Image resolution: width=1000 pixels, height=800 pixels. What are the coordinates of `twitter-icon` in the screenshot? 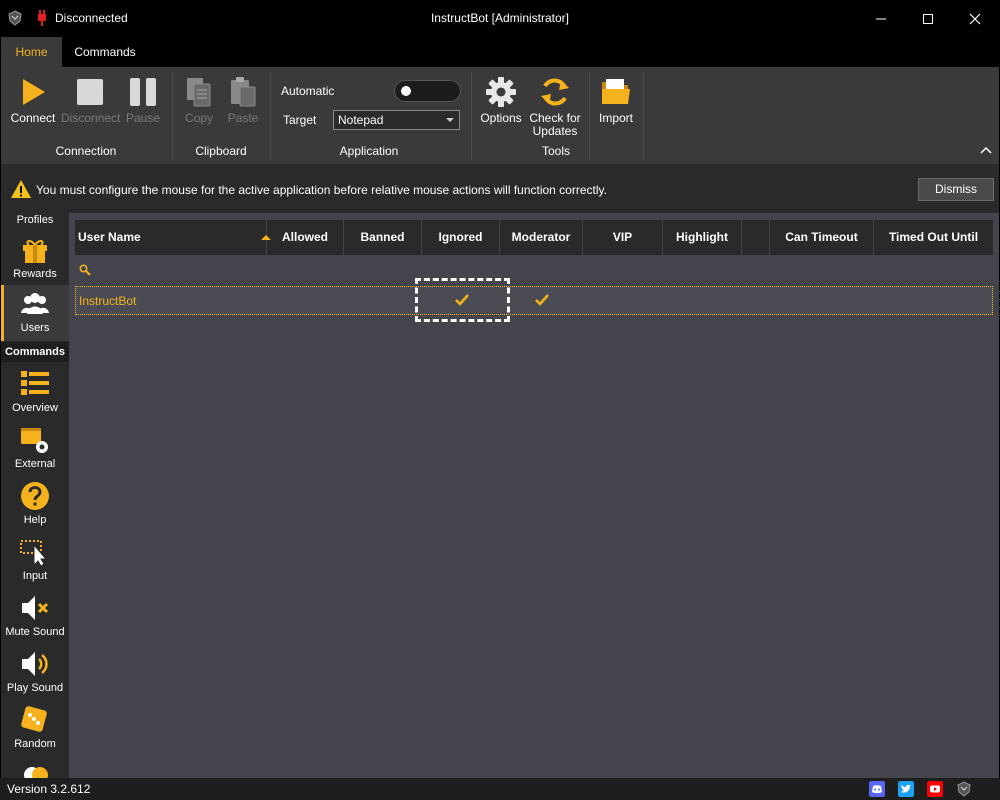 It's located at (906, 789).